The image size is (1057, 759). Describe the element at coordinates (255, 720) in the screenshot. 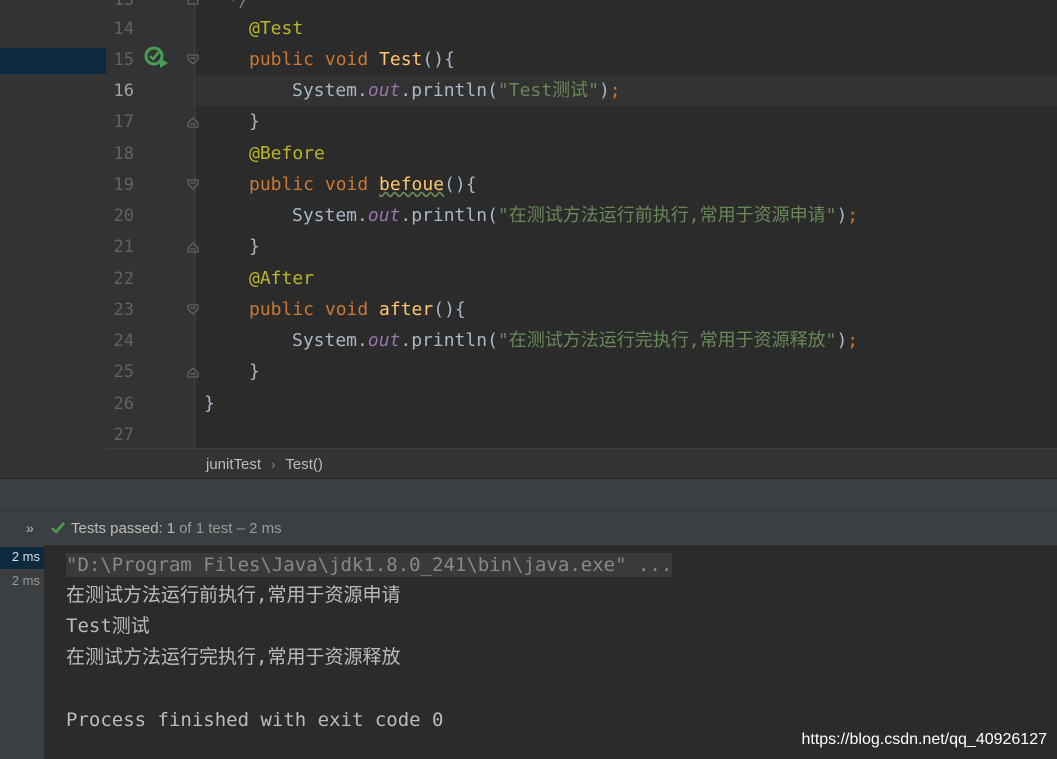

I see `console-exit-line: Process finished with exit code 0` at that location.